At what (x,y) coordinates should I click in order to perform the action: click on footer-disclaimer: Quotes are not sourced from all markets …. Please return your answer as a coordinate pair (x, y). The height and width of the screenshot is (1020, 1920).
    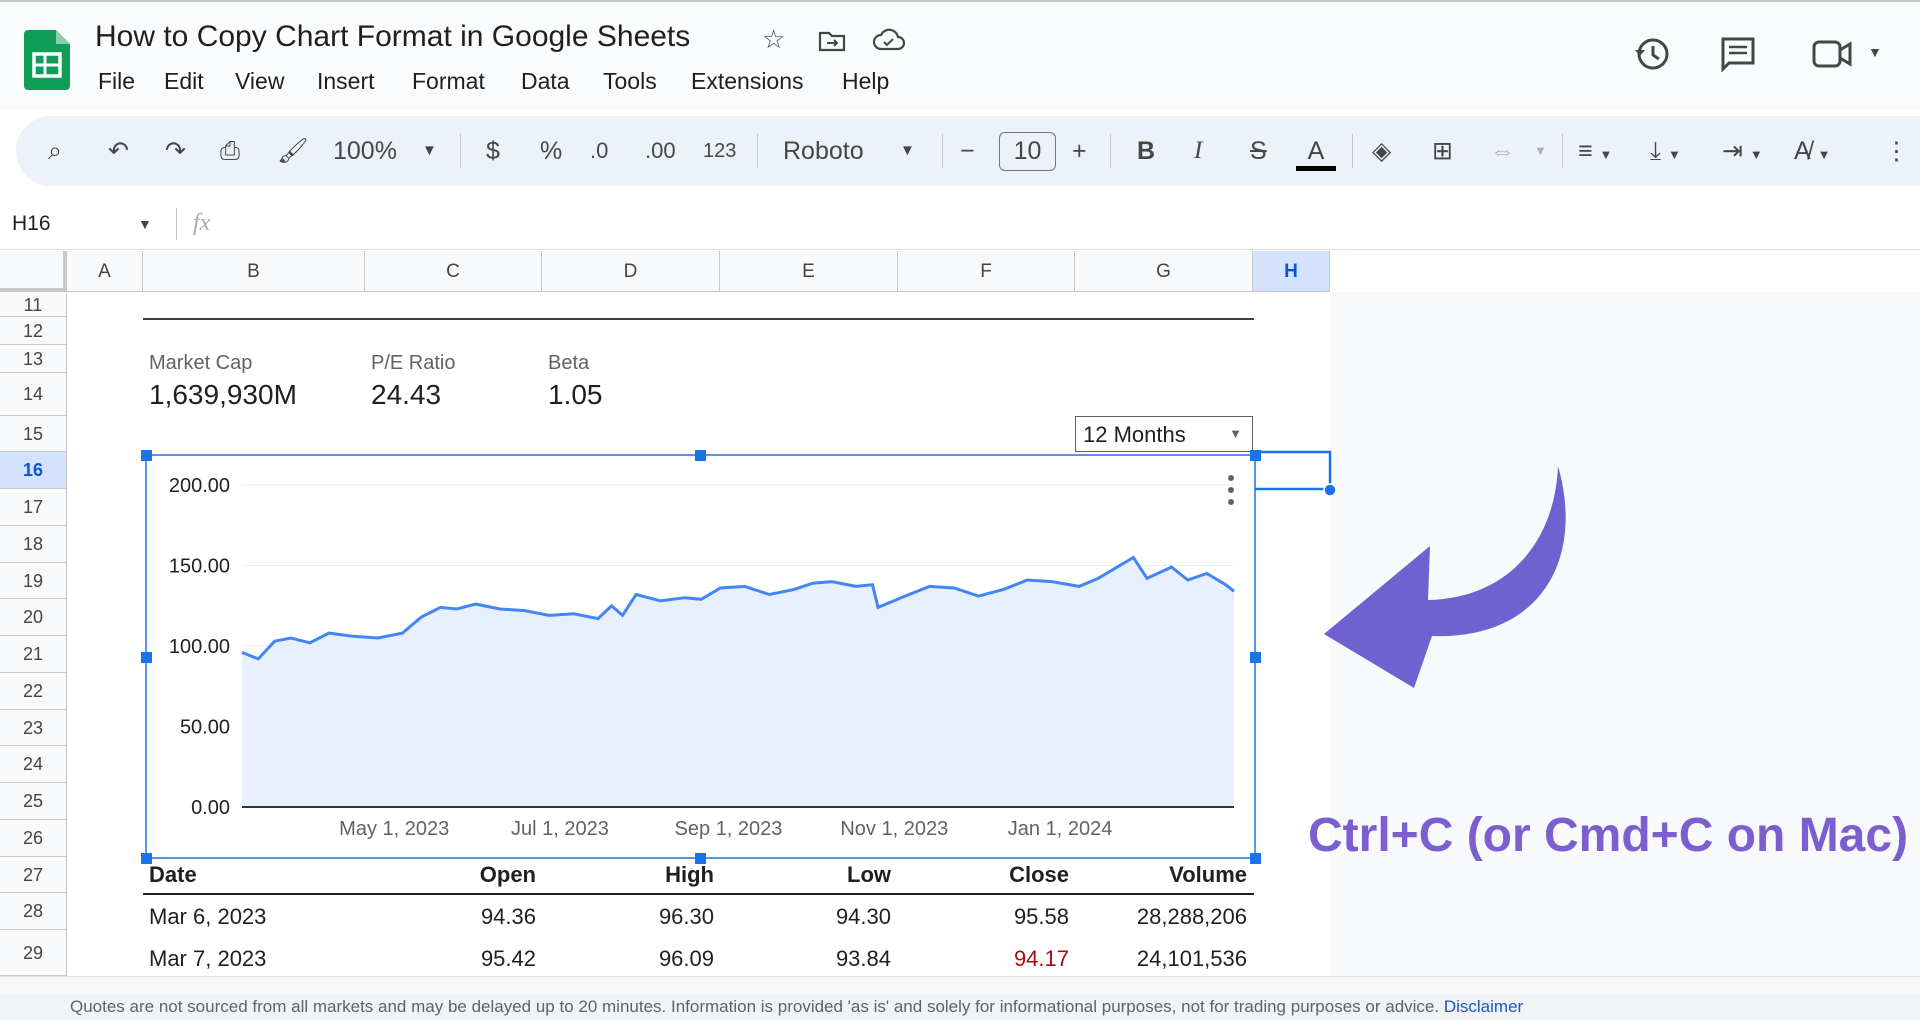
    Looking at the image, I should click on (960, 1007).